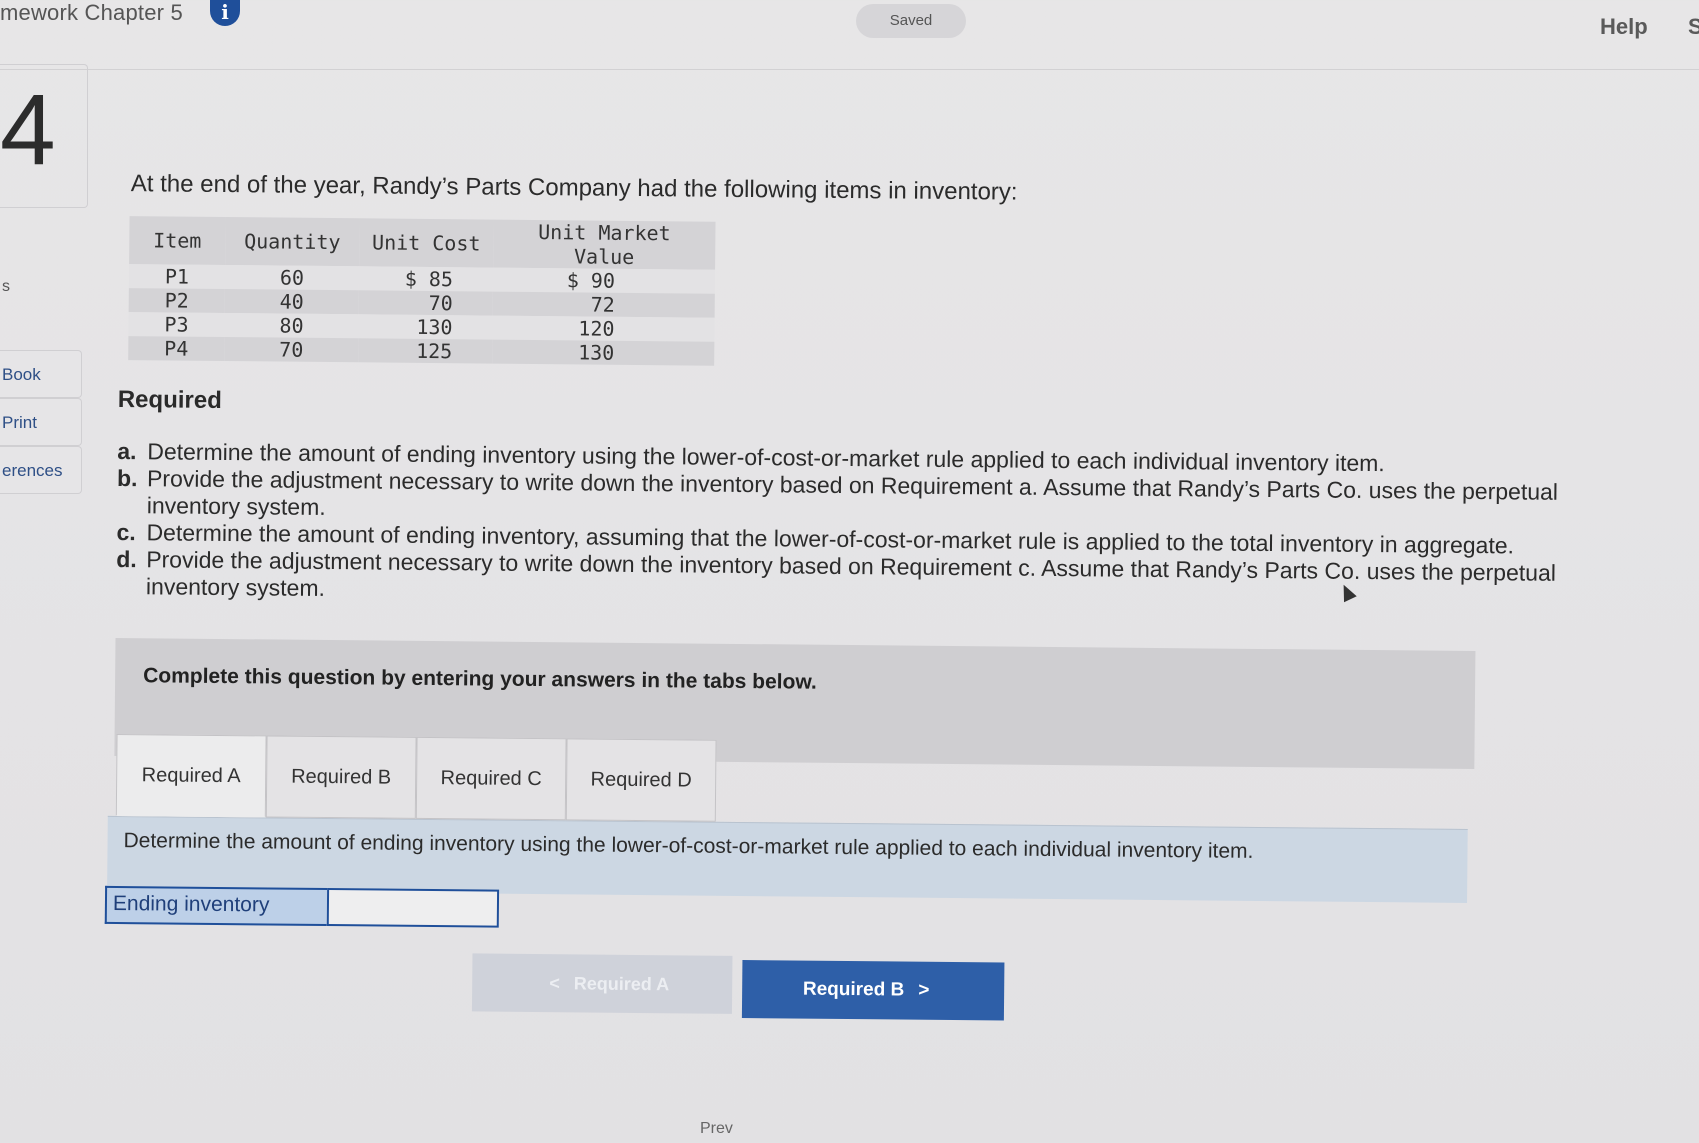 The image size is (1699, 1143). What do you see at coordinates (225, 13) in the screenshot?
I see `info-icon: i` at bounding box center [225, 13].